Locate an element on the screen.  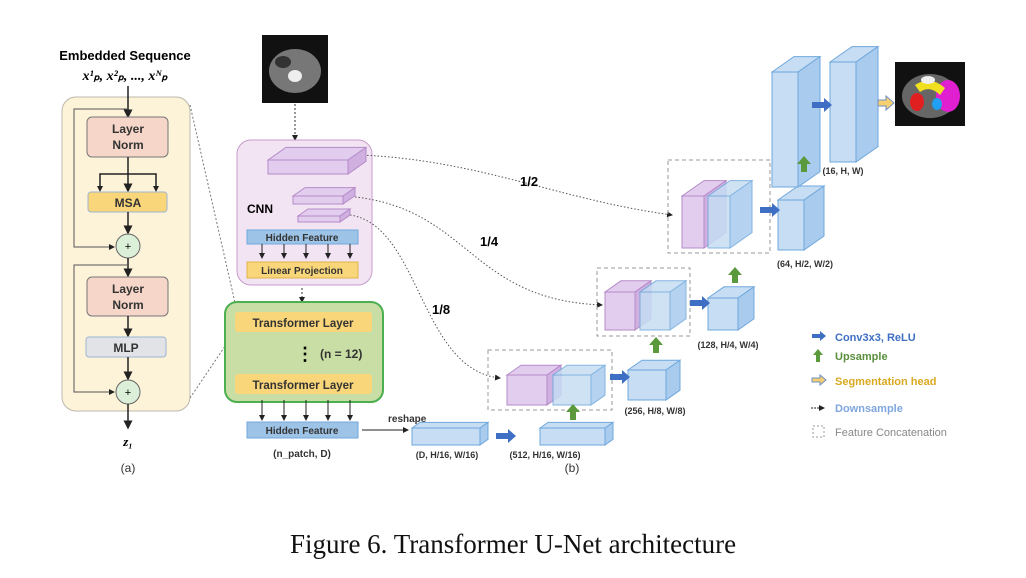
transformer-layer-1-text: Transformer Layer is located at coordinates (304, 324).